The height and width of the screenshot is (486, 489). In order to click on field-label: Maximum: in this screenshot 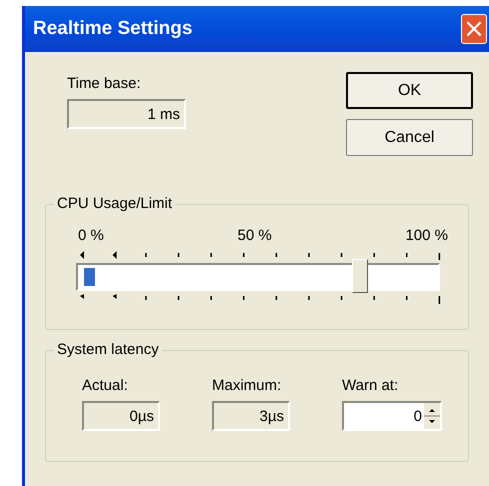, I will do `click(247, 385)`.